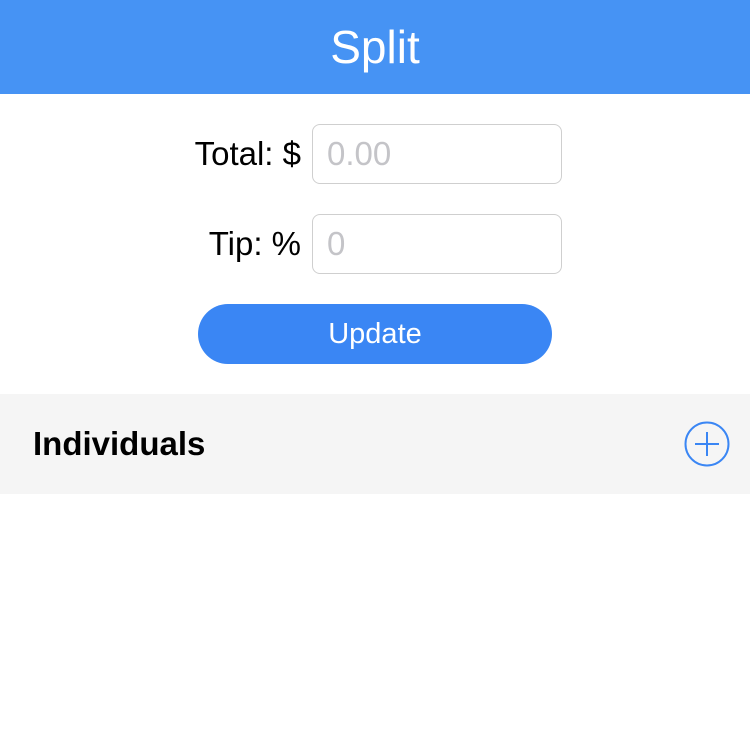  I want to click on tip-input, so click(437, 244).